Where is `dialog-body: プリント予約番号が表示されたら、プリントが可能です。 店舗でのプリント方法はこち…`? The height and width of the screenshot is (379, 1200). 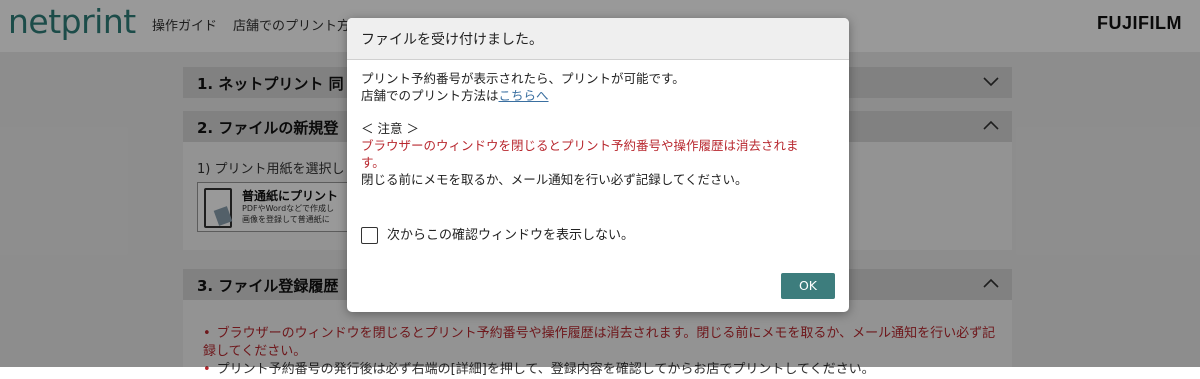
dialog-body: プリント予約番号が表示されたら、プリントが可能です。 店舗でのプリント方法はこち… is located at coordinates (601, 129).